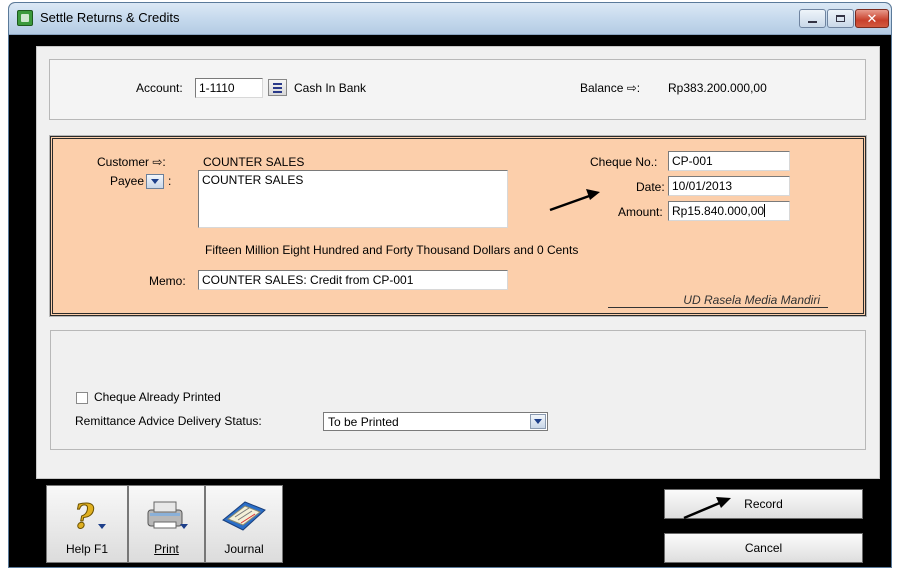 The image size is (900, 570). What do you see at coordinates (244, 549) in the screenshot?
I see `journal-label: Journal` at bounding box center [244, 549].